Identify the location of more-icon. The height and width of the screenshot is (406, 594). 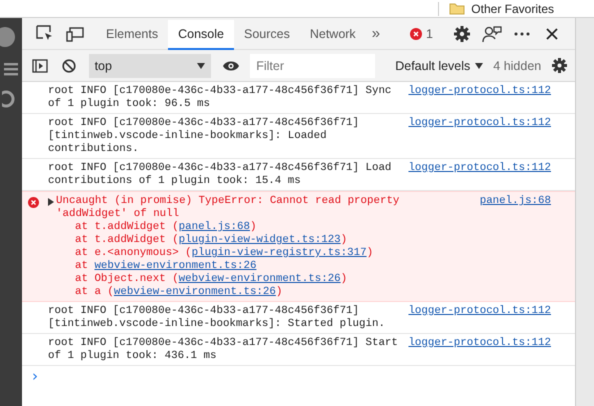
(522, 34).